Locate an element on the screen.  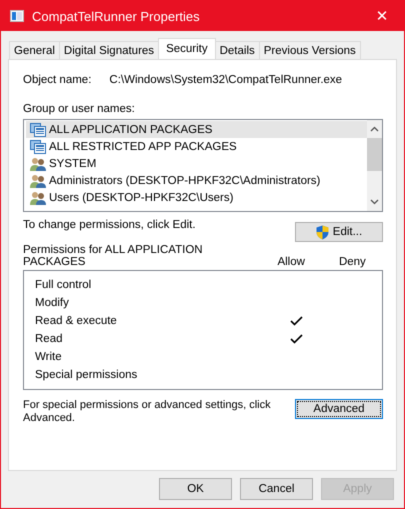
tab: General is located at coordinates (34, 50).